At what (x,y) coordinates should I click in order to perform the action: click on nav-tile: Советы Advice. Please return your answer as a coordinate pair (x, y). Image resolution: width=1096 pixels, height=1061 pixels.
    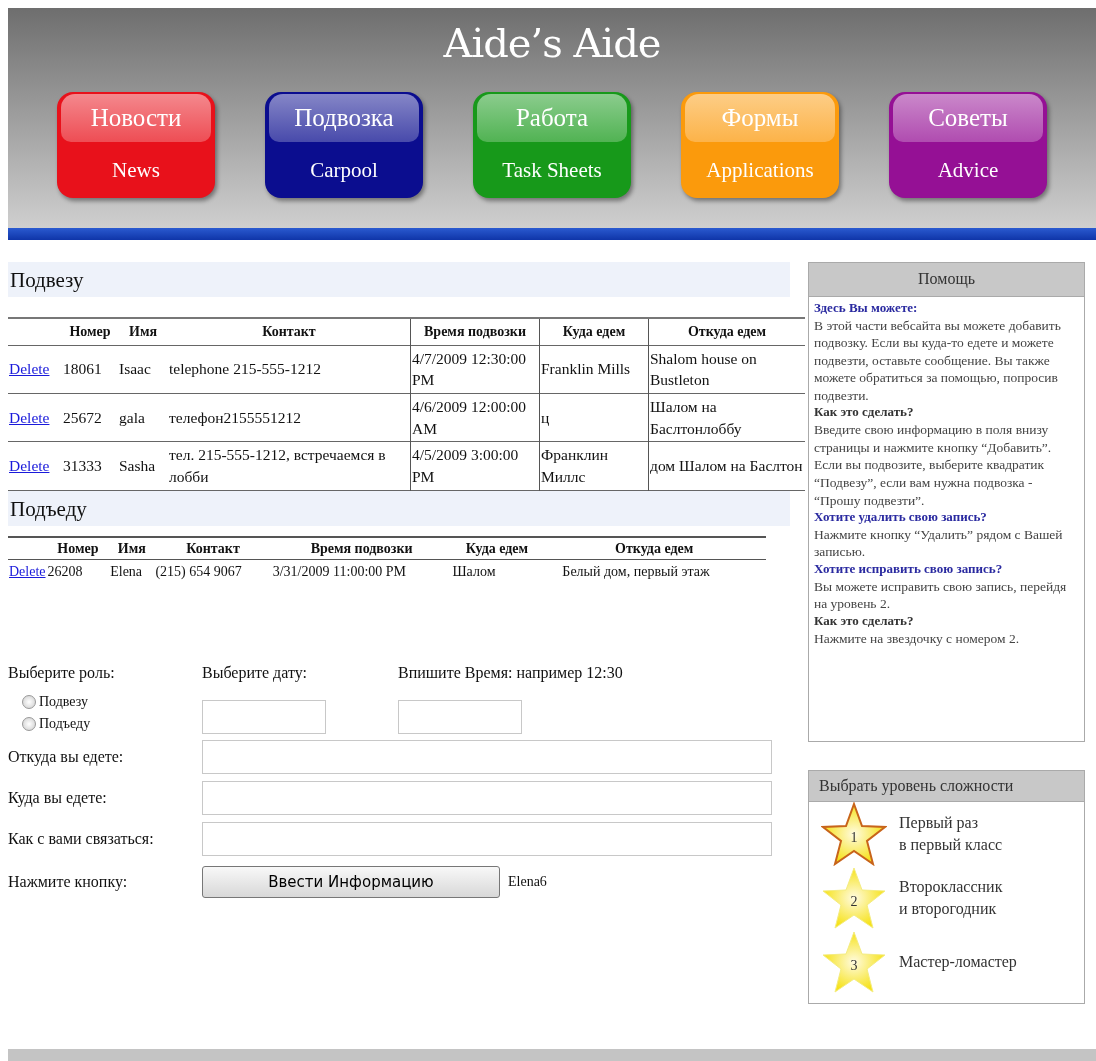
    Looking at the image, I should click on (968, 145).